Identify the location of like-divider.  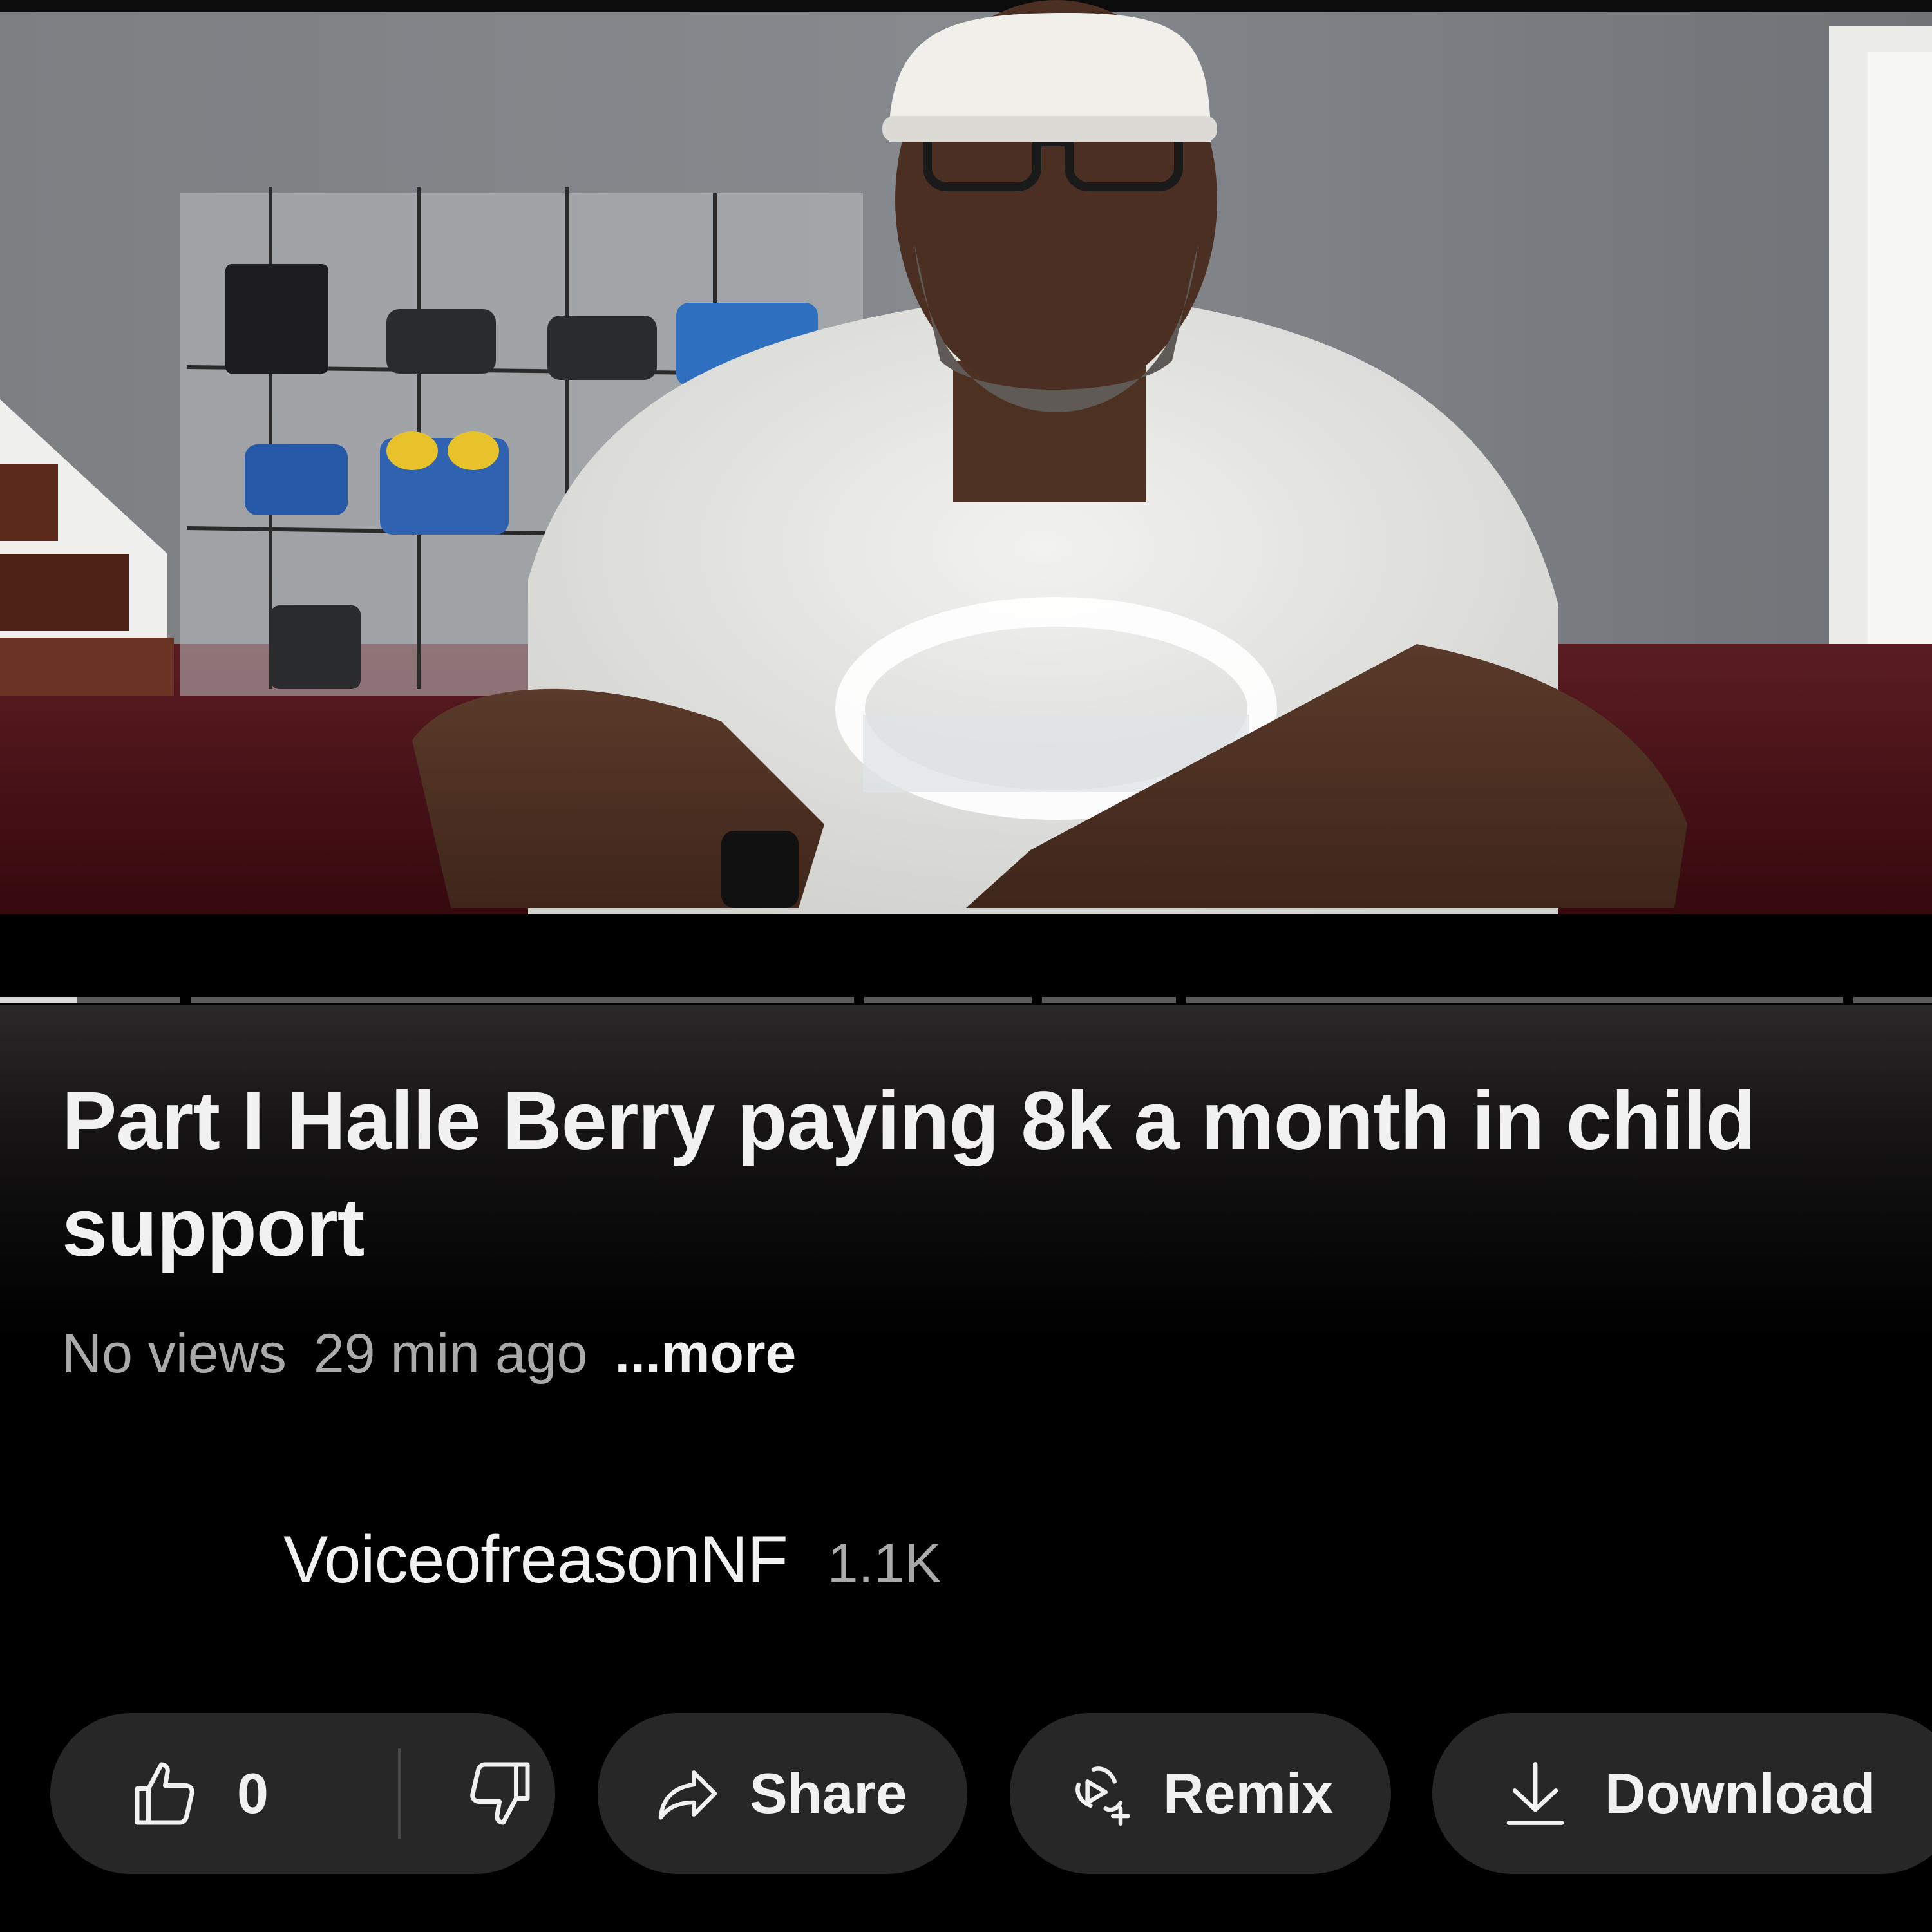
(399, 1793).